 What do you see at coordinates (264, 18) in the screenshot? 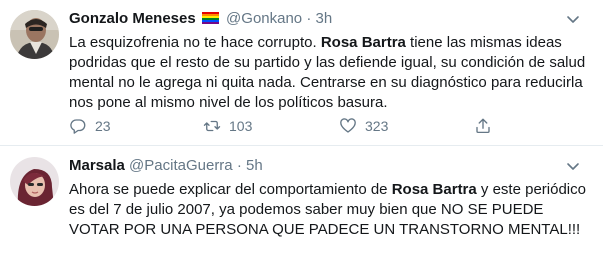
I see `user-handle: @Gonkano` at bounding box center [264, 18].